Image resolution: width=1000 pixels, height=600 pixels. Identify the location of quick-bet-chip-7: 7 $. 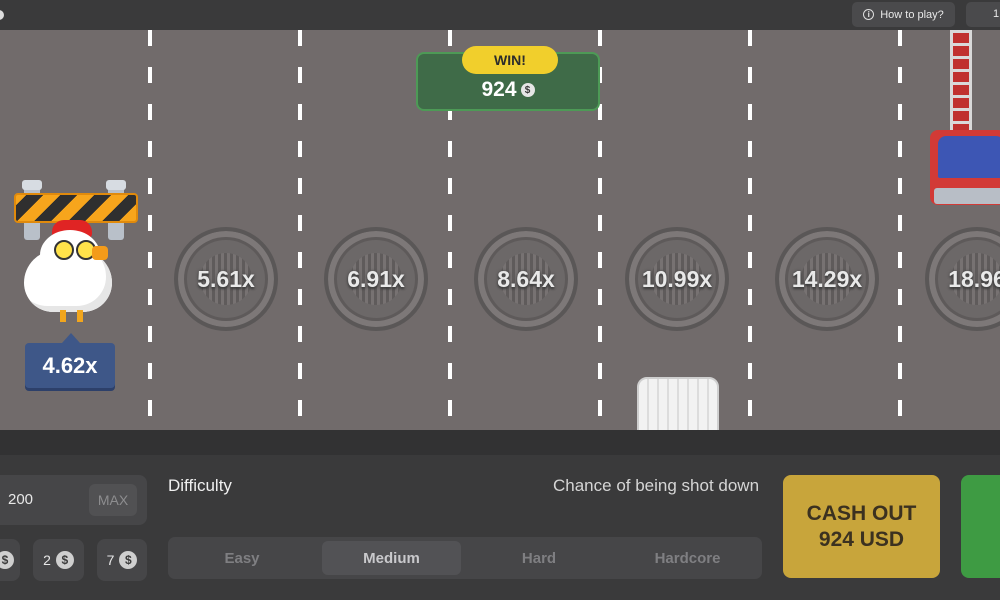
(122, 560).